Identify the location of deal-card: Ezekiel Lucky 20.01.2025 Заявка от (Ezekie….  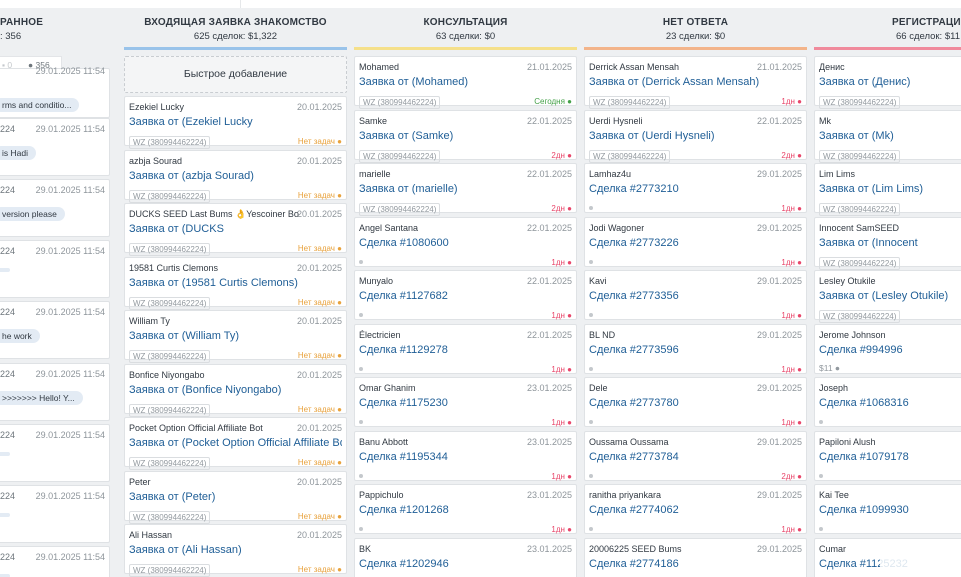
(235, 122).